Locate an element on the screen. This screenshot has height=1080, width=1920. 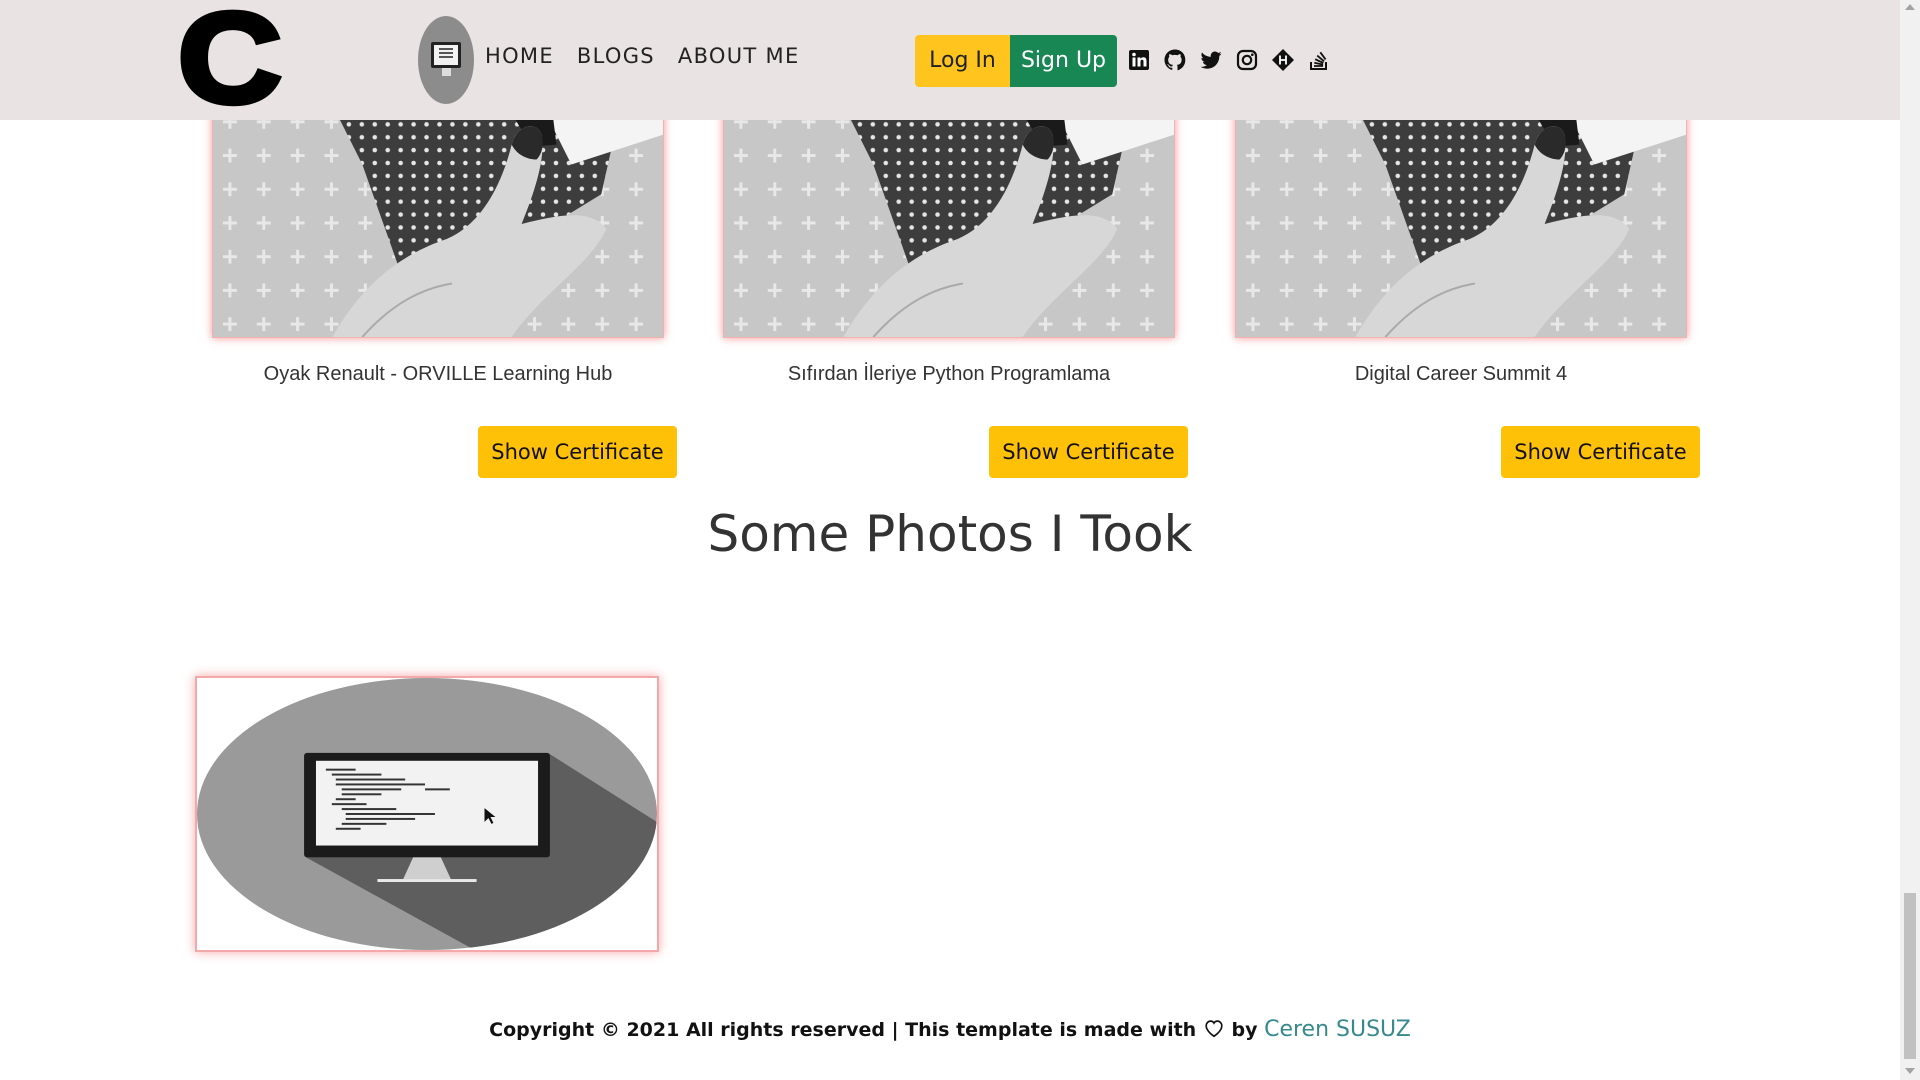
author-link: Ceren SUSUZ is located at coordinates (1337, 1029).